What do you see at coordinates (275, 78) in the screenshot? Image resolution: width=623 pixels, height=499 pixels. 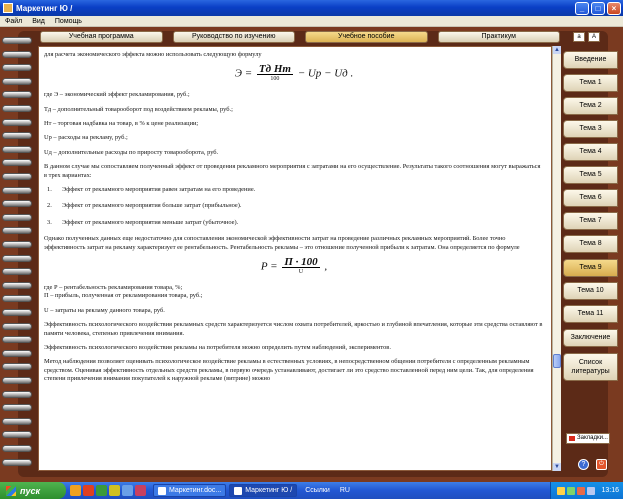 I see `formula1-denominator: 100` at bounding box center [275, 78].